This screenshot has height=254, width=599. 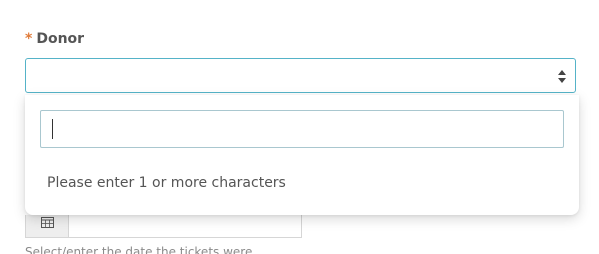 What do you see at coordinates (29, 39) in the screenshot?
I see `required-marker: *` at bounding box center [29, 39].